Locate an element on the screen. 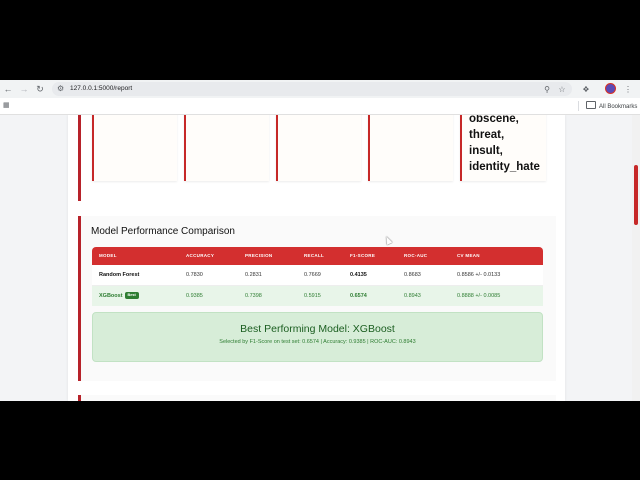 The height and width of the screenshot is (480, 640). folder-icon is located at coordinates (591, 105).